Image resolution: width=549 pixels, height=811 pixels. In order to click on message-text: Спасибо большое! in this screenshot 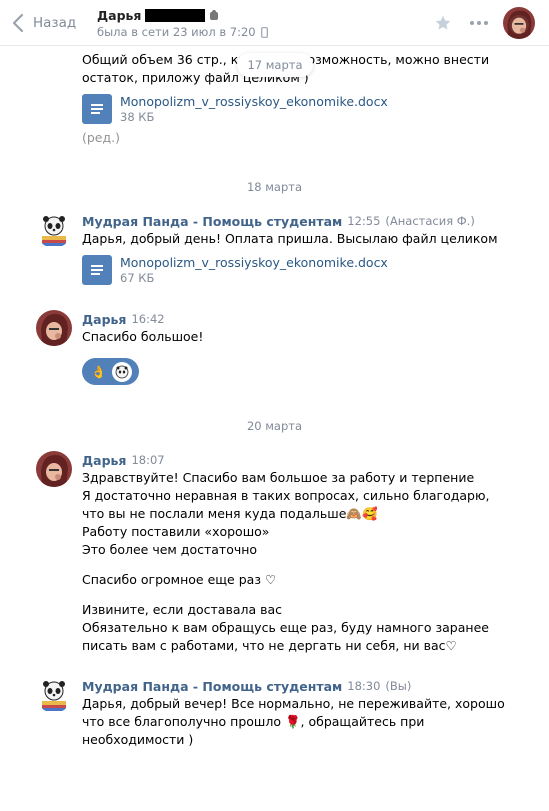, I will do `click(143, 336)`.